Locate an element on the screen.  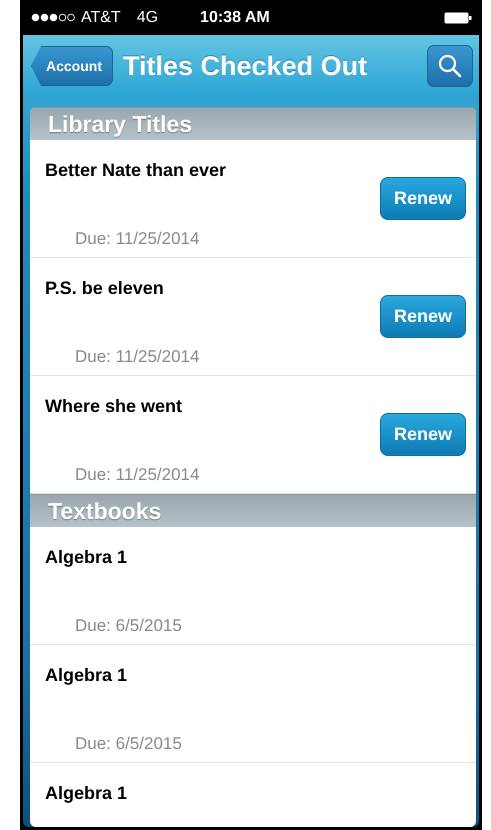
network-type: 4G is located at coordinates (147, 17).